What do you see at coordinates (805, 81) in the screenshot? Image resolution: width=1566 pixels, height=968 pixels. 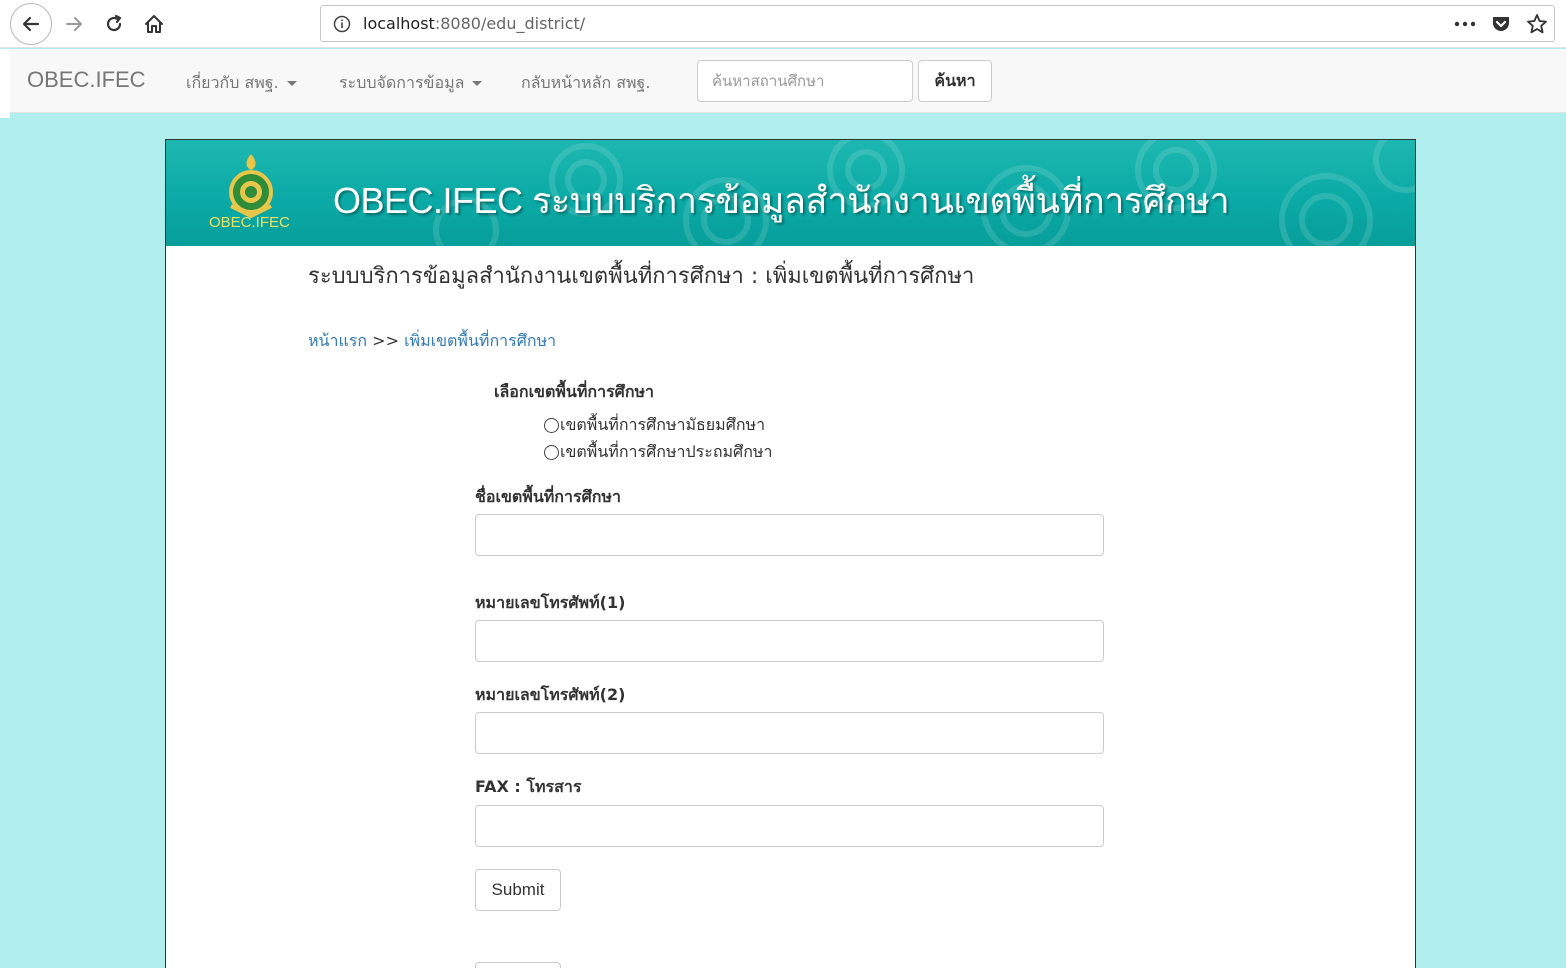 I see `search-input` at bounding box center [805, 81].